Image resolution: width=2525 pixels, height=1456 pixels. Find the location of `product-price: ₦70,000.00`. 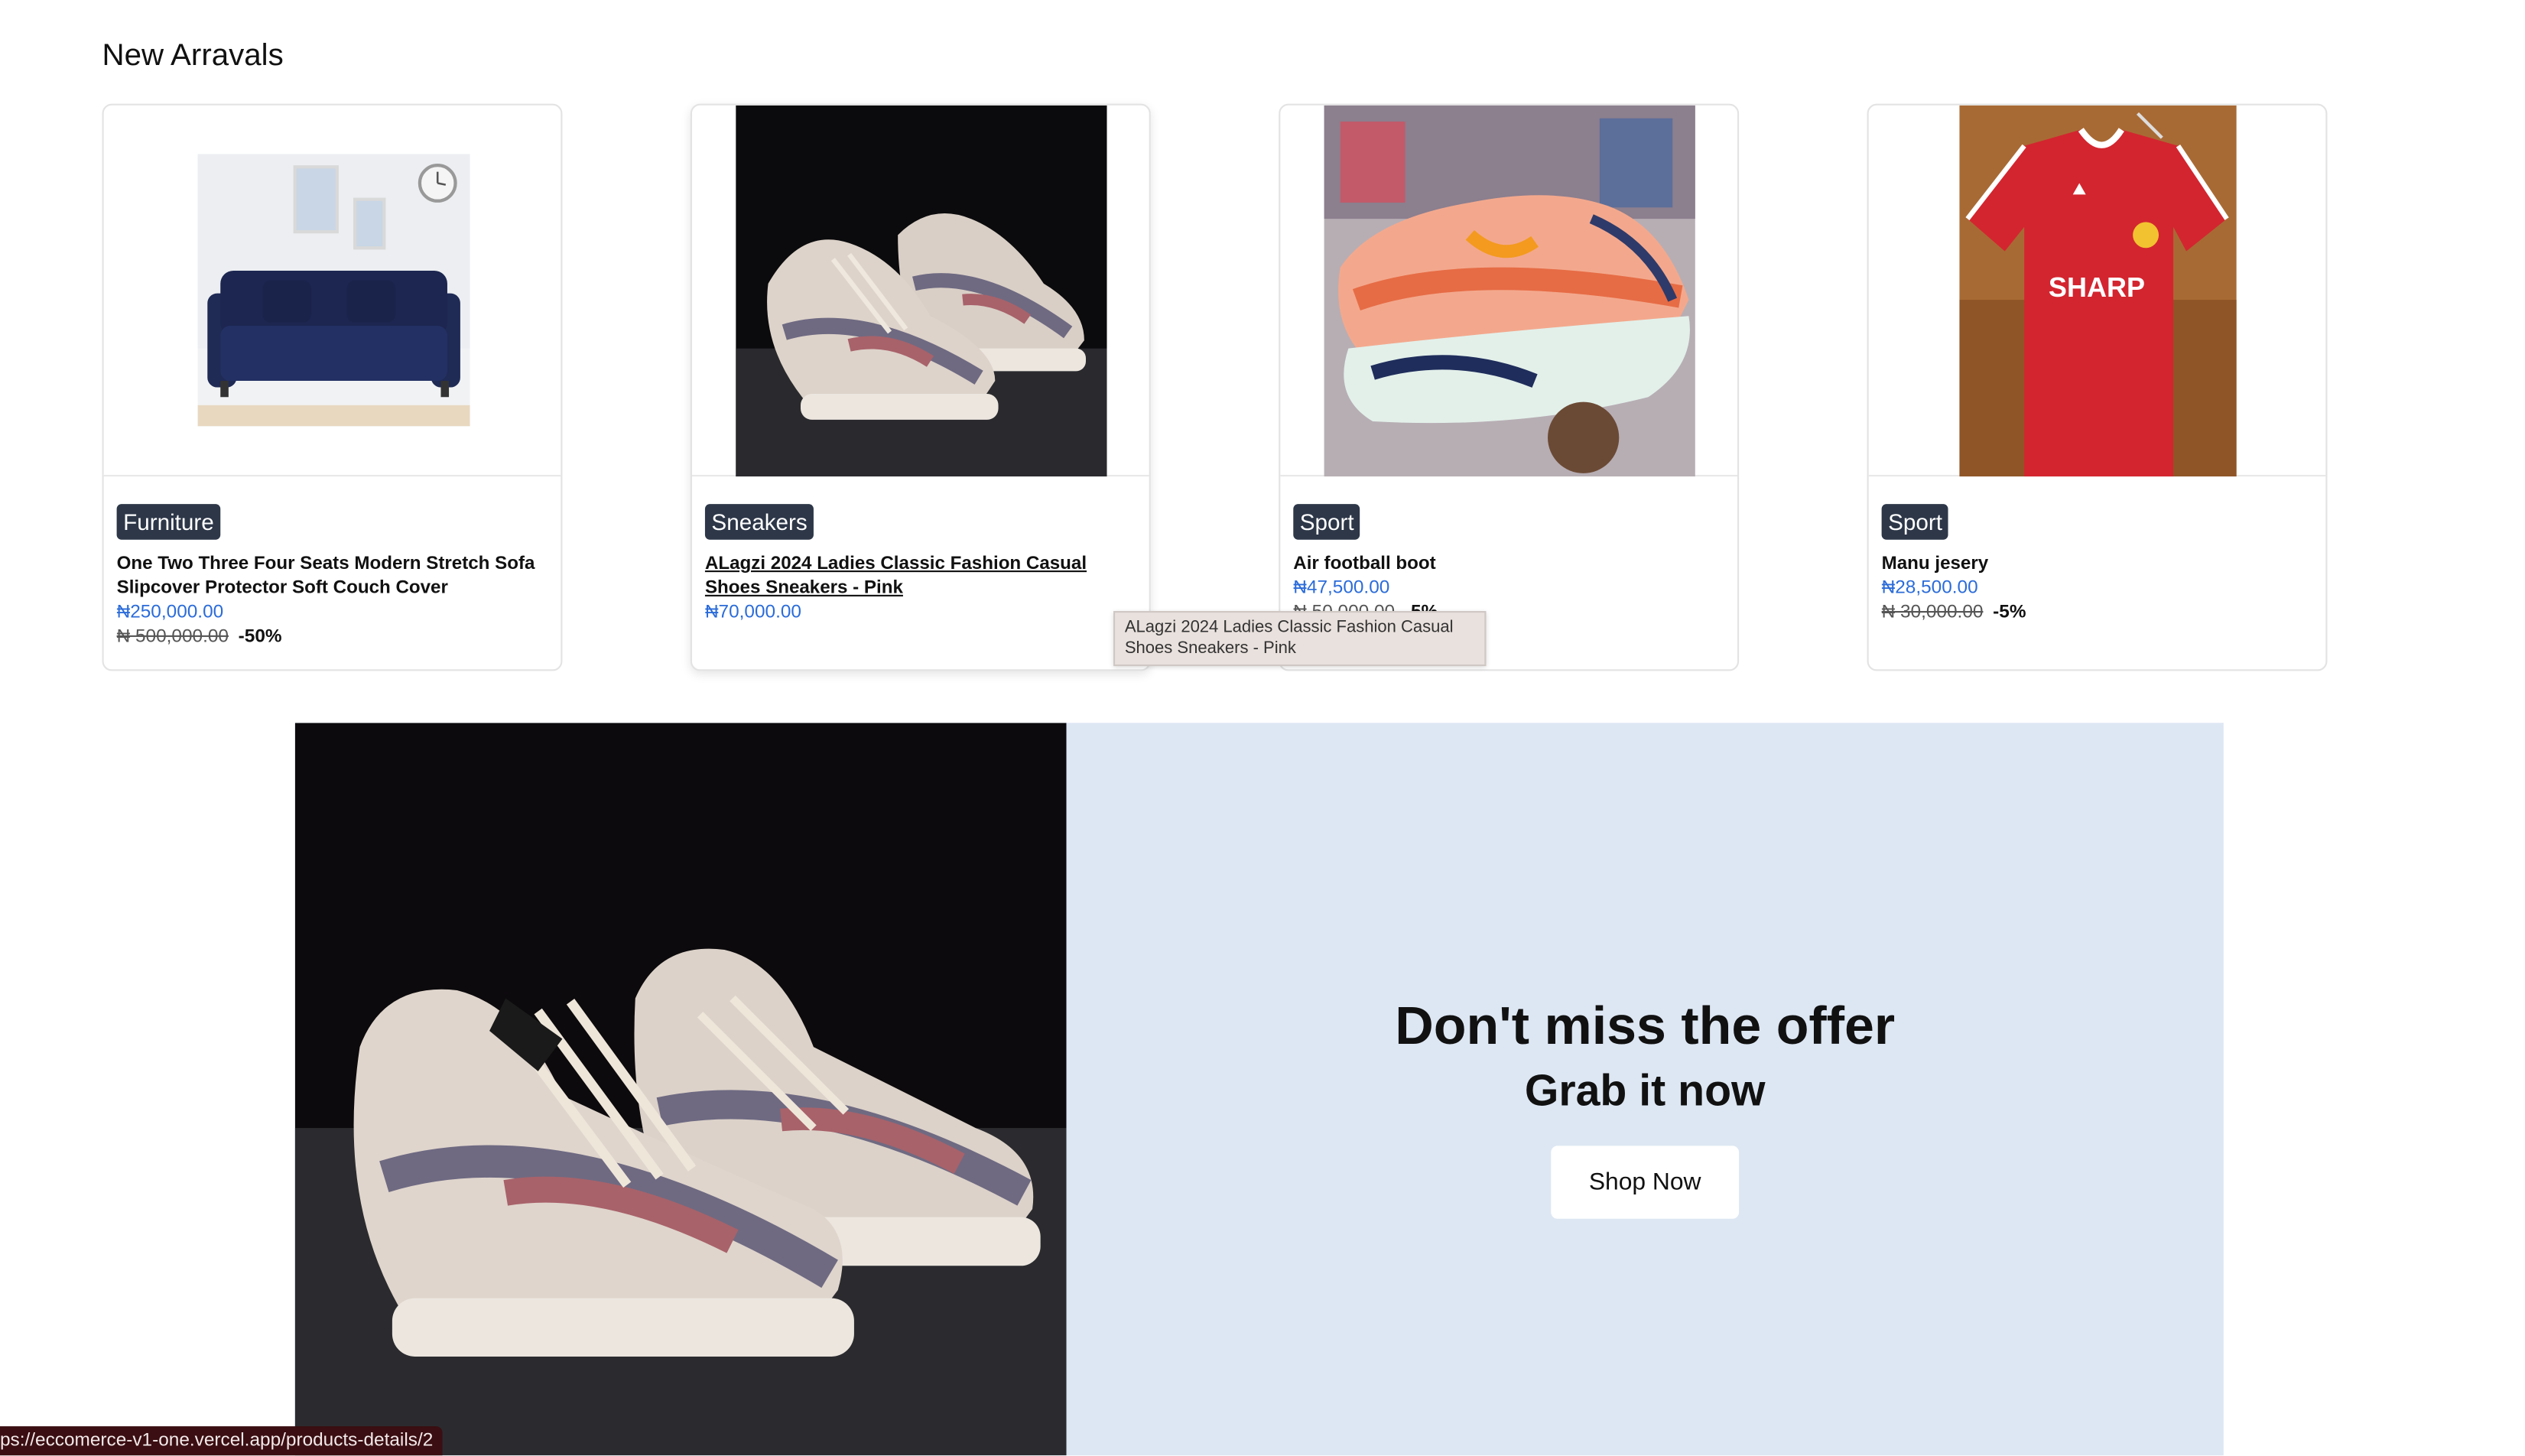

product-price: ₦70,000.00 is located at coordinates (753, 612).